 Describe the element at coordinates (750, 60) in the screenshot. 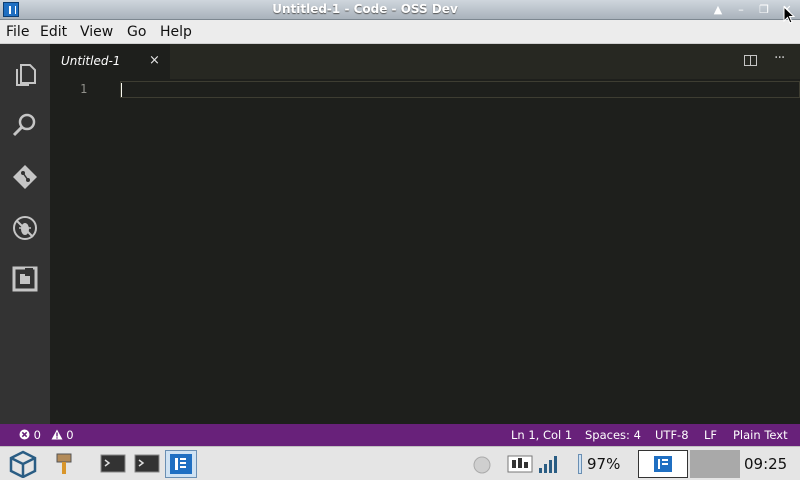

I see `split-editor-icon` at that location.